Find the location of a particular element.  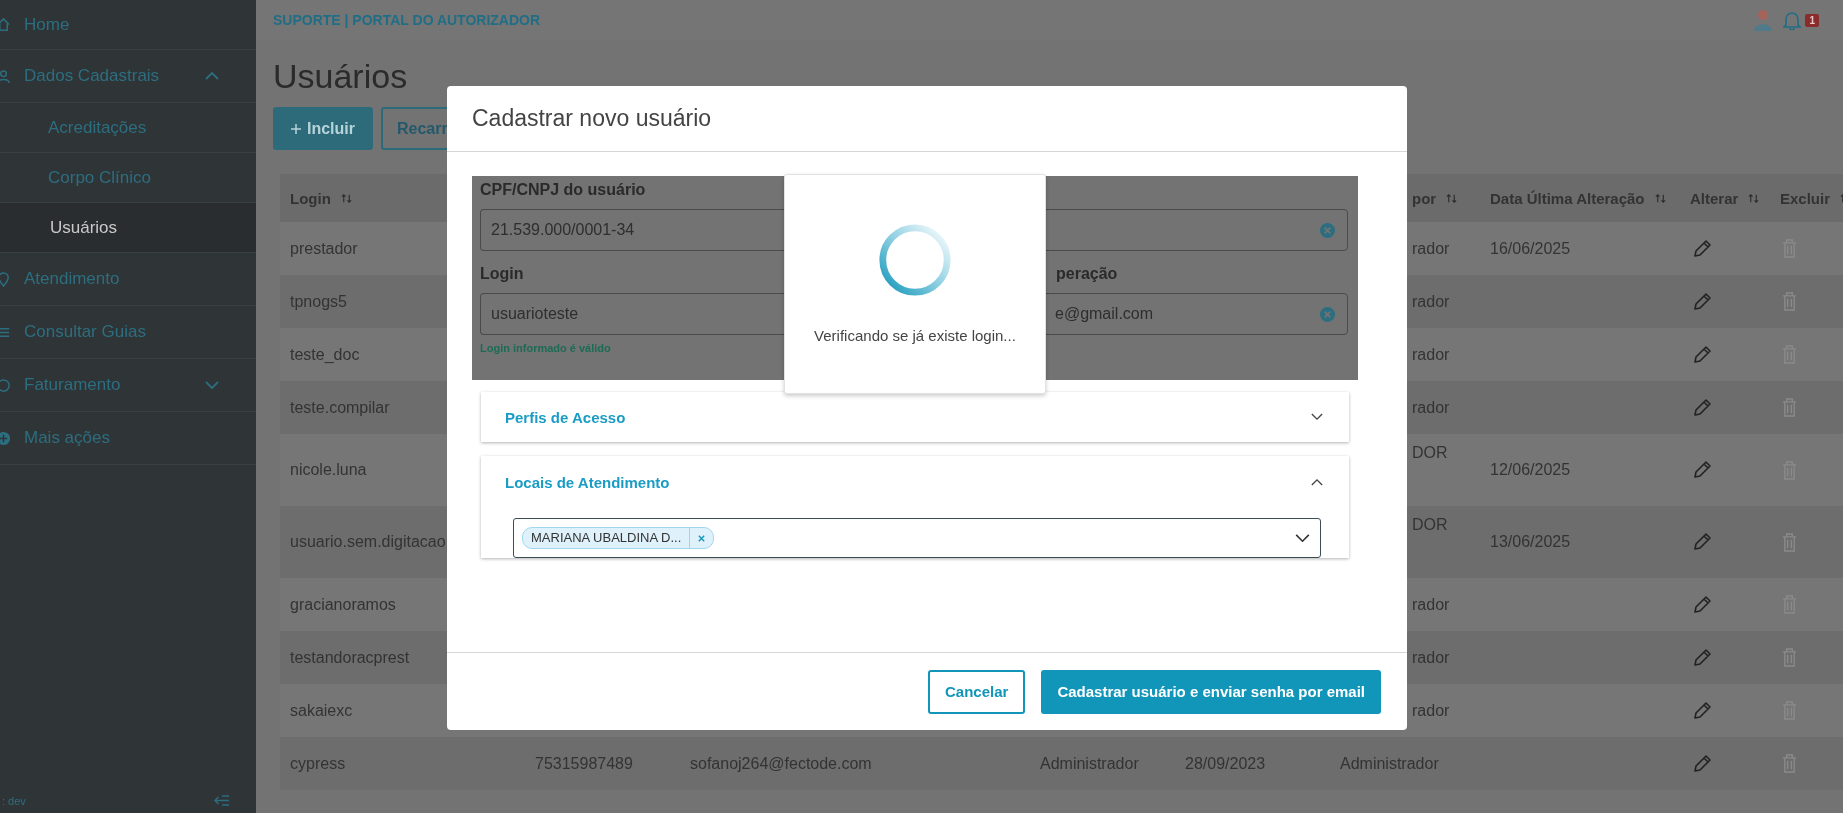

pin-icon is located at coordinates (5, 279).